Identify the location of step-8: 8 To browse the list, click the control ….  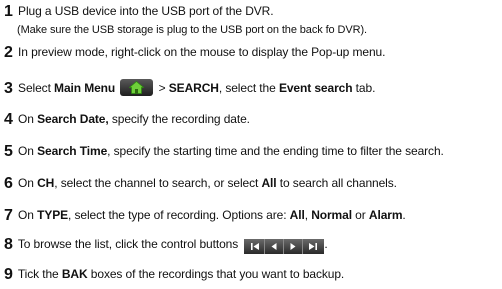
(166, 245).